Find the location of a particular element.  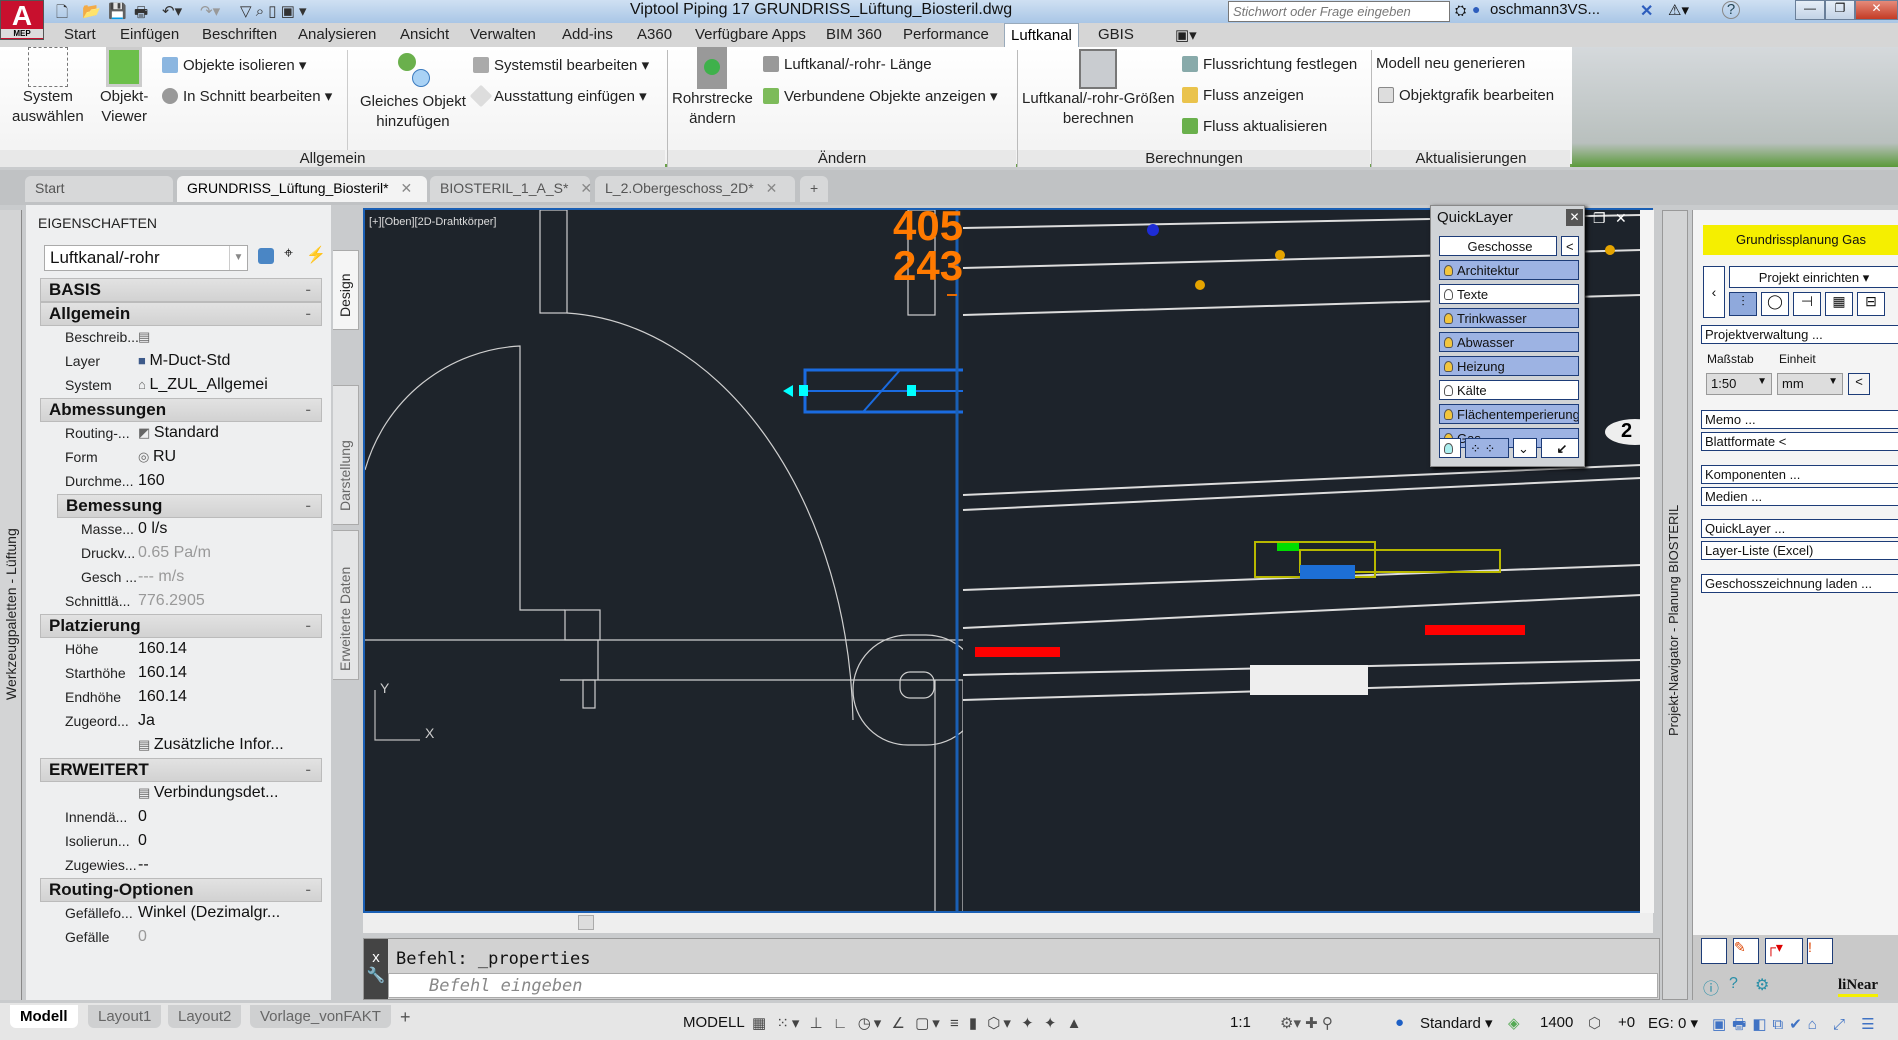

layer-toggle-heizung: Heizung is located at coordinates (1509, 366).